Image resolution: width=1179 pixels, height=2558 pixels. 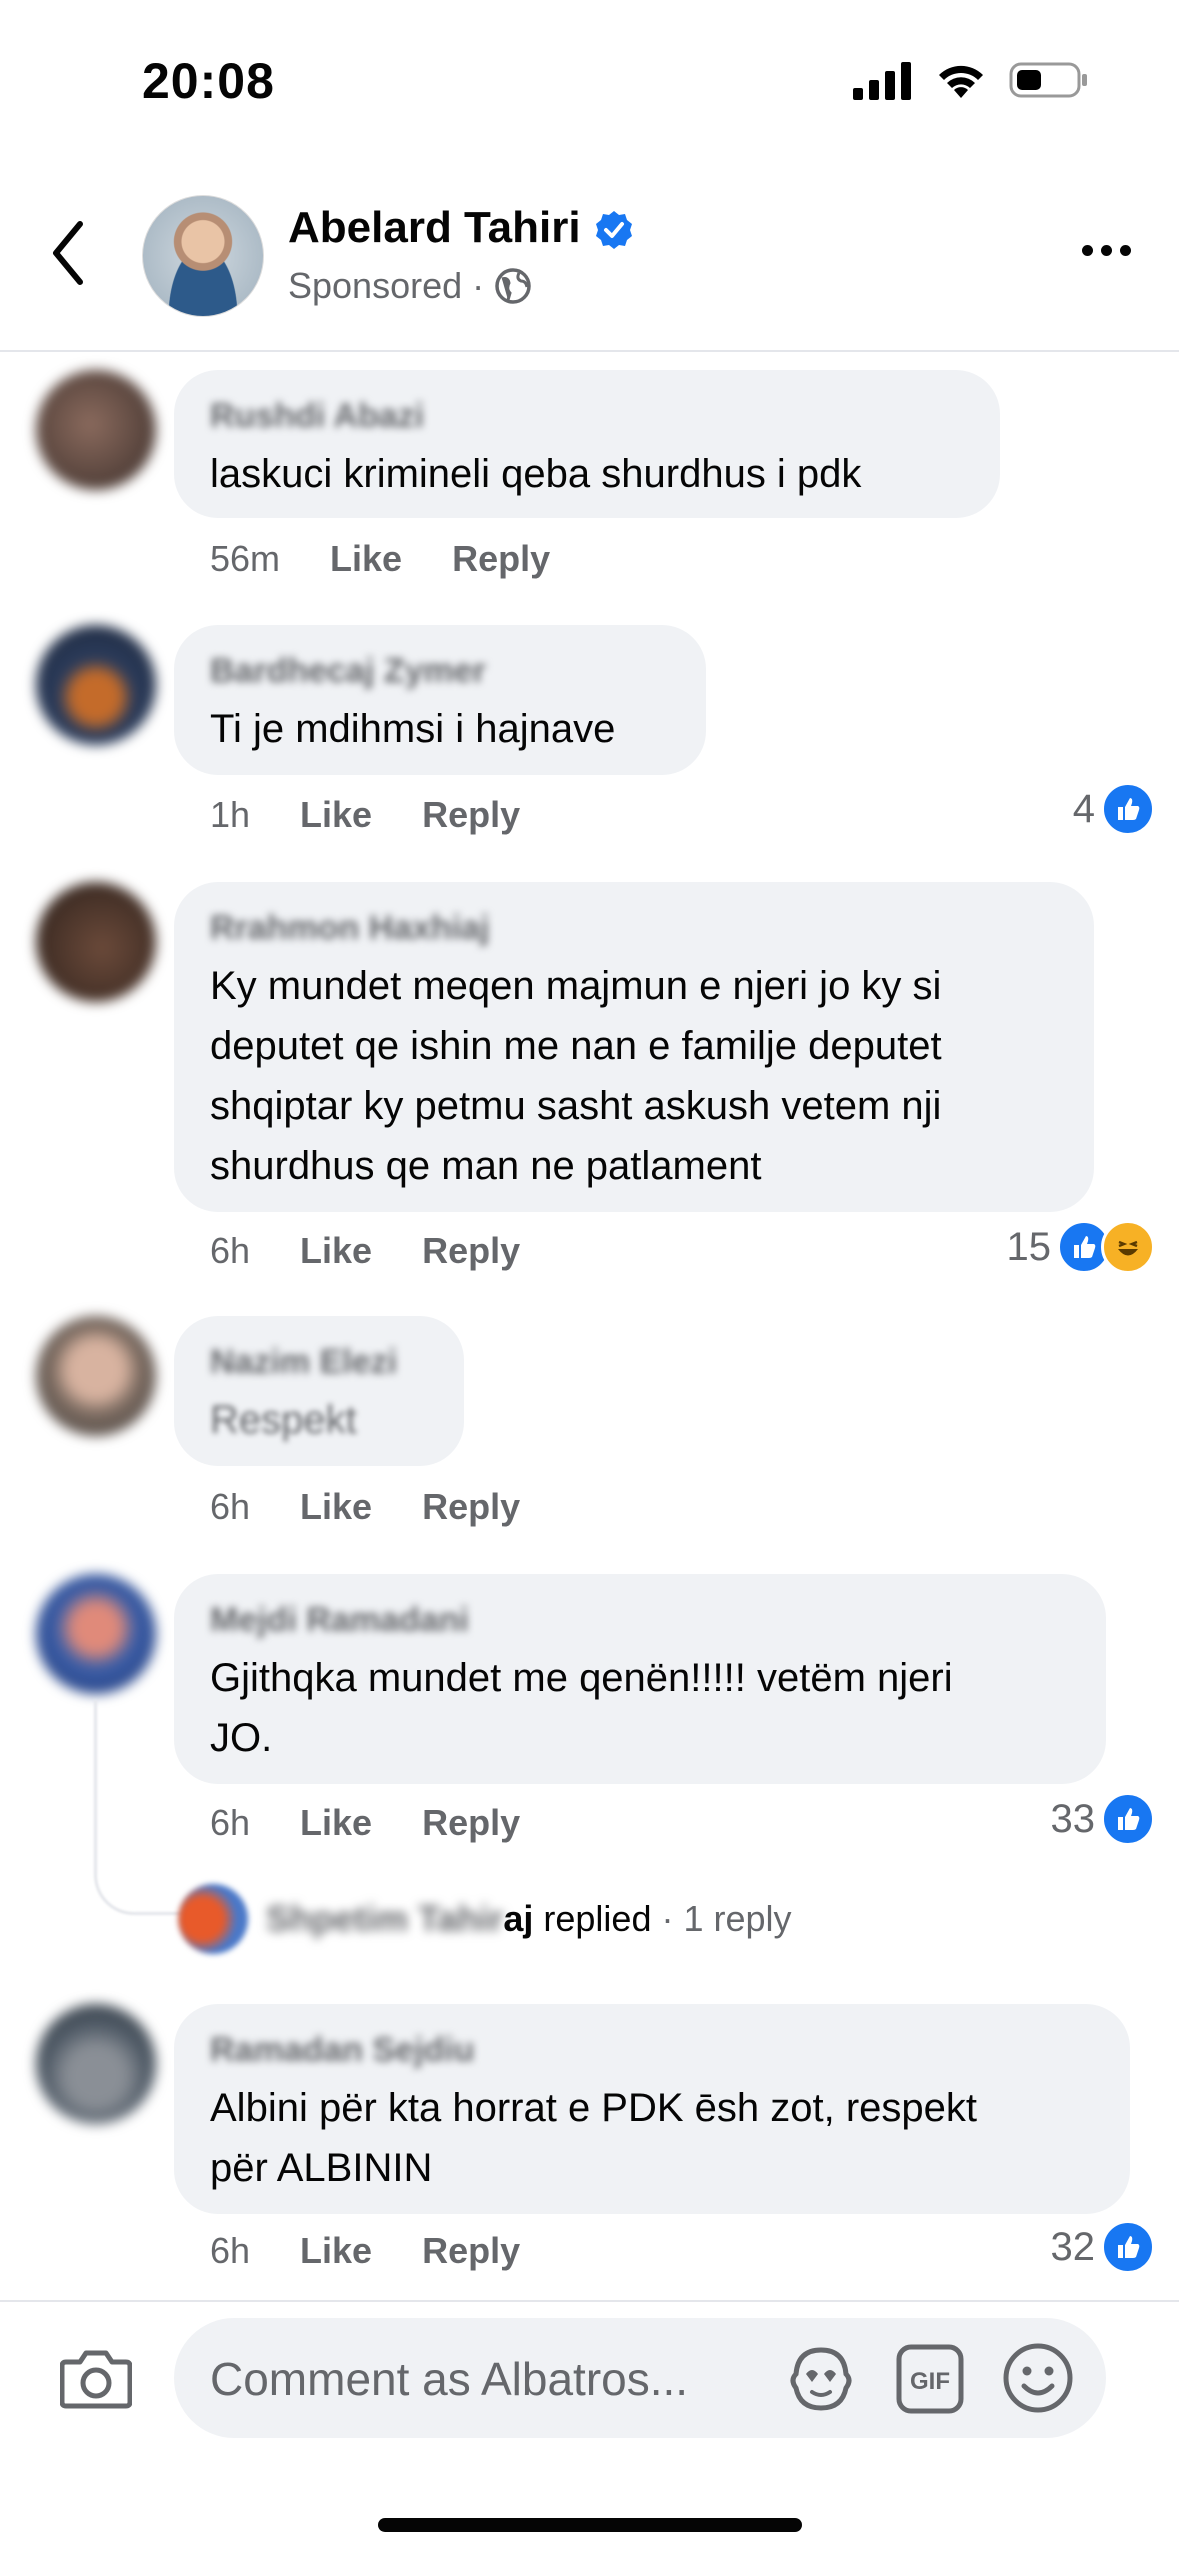 I want to click on reply-author-end: aj, so click(x=518, y=1918).